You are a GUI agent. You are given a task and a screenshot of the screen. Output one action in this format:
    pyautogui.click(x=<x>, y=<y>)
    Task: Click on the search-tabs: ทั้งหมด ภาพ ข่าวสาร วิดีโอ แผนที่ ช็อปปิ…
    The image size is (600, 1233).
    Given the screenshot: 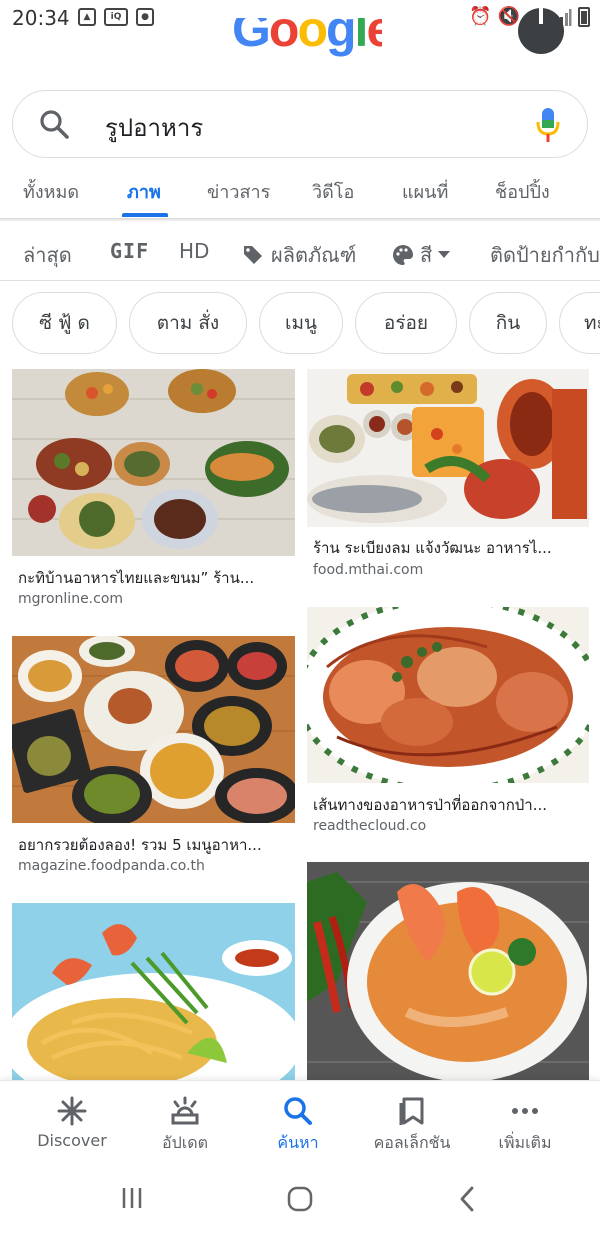 What is the action you would take?
    pyautogui.click(x=300, y=195)
    